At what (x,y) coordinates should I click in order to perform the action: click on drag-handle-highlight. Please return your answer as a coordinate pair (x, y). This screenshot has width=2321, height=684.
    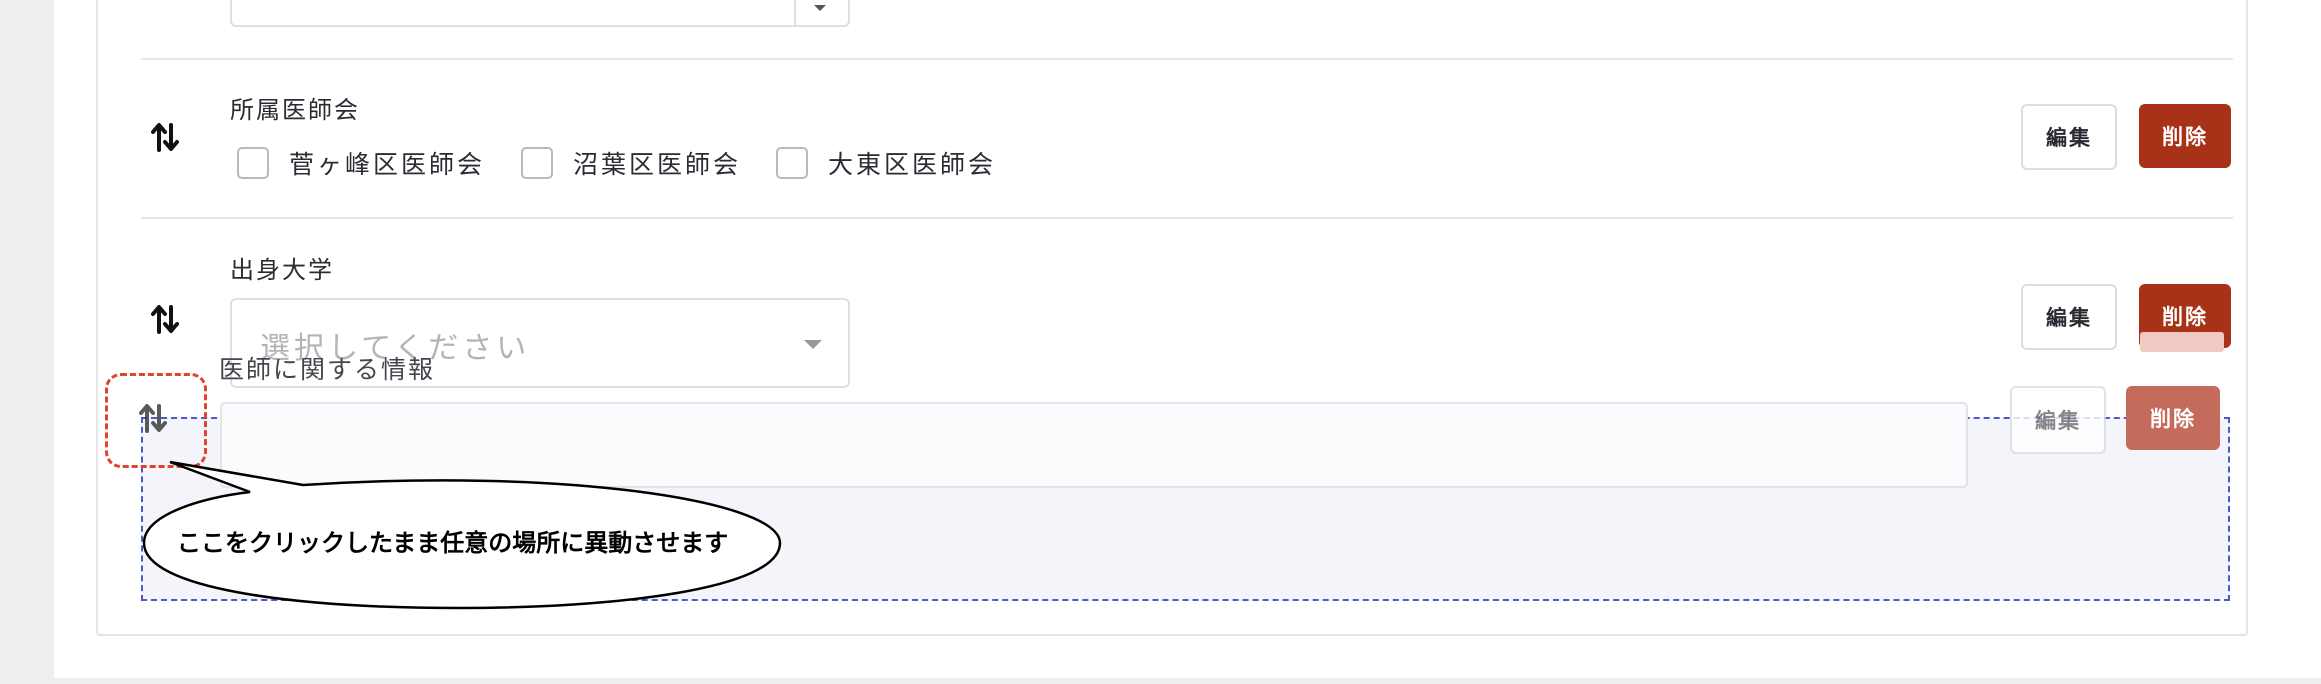
    Looking at the image, I should click on (156, 420).